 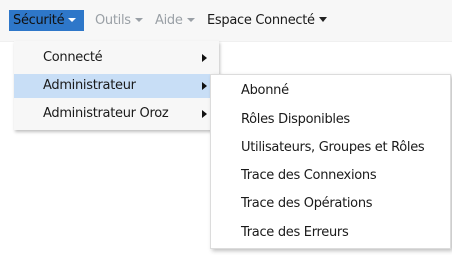 I want to click on submenu-item-abonne: Abonné, so click(x=330, y=91).